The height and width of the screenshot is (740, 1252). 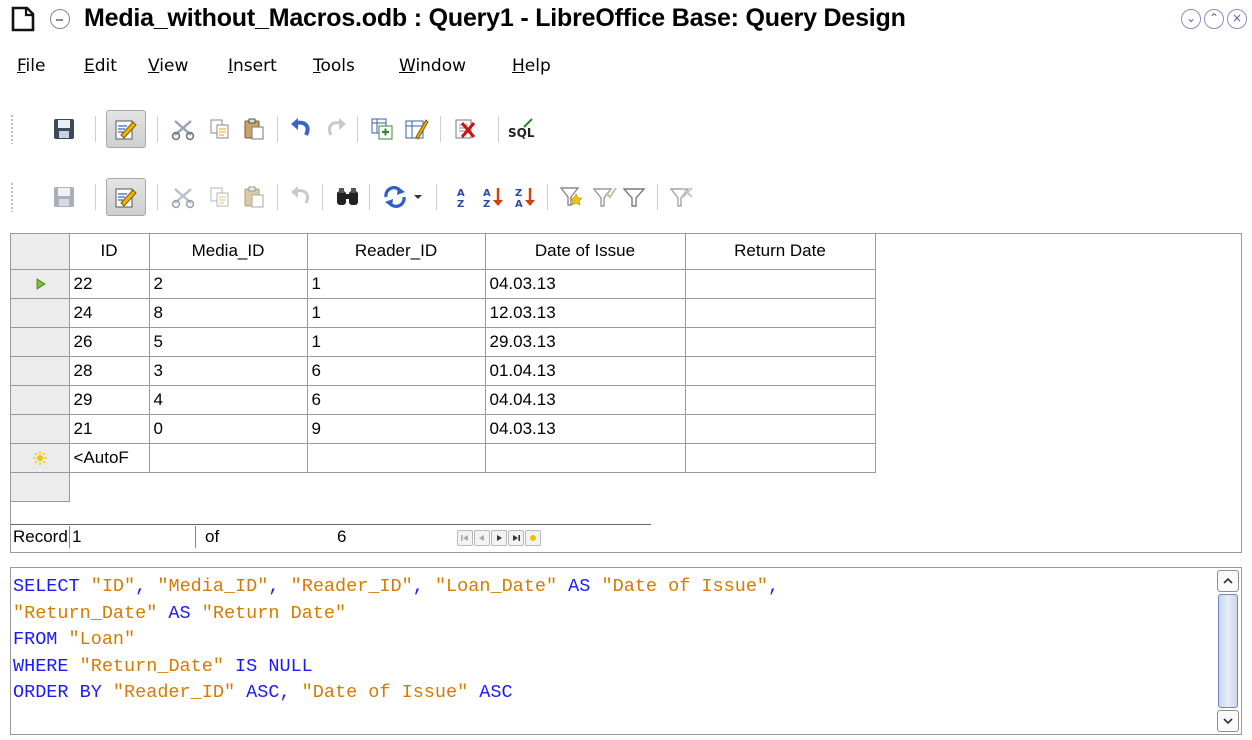 What do you see at coordinates (76, 537) in the screenshot?
I see `record-number-field: 1` at bounding box center [76, 537].